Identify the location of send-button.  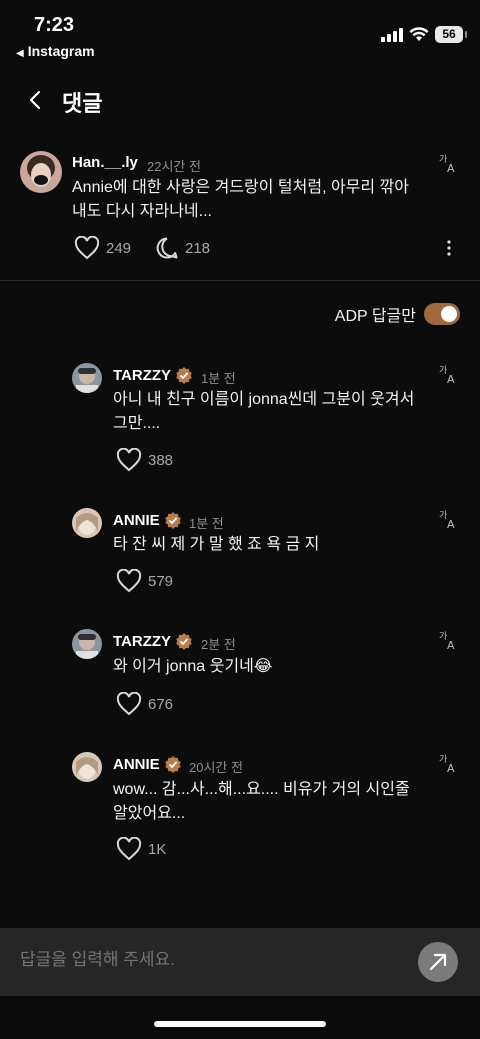
(438, 962).